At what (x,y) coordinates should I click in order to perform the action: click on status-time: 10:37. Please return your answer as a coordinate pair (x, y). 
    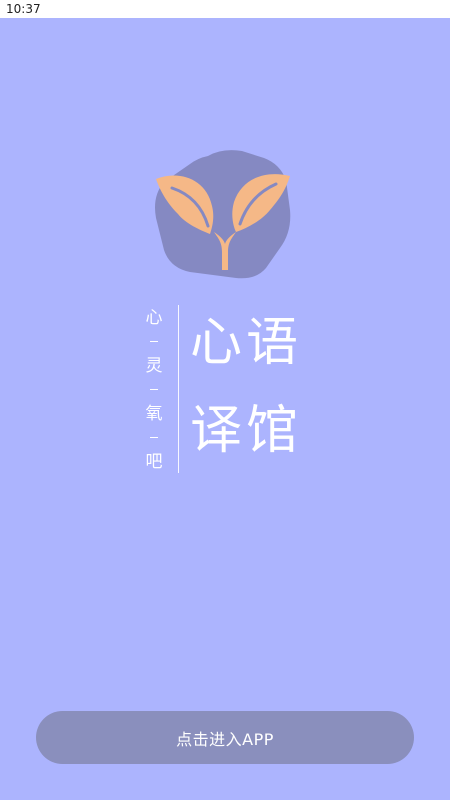
    Looking at the image, I should click on (23, 9).